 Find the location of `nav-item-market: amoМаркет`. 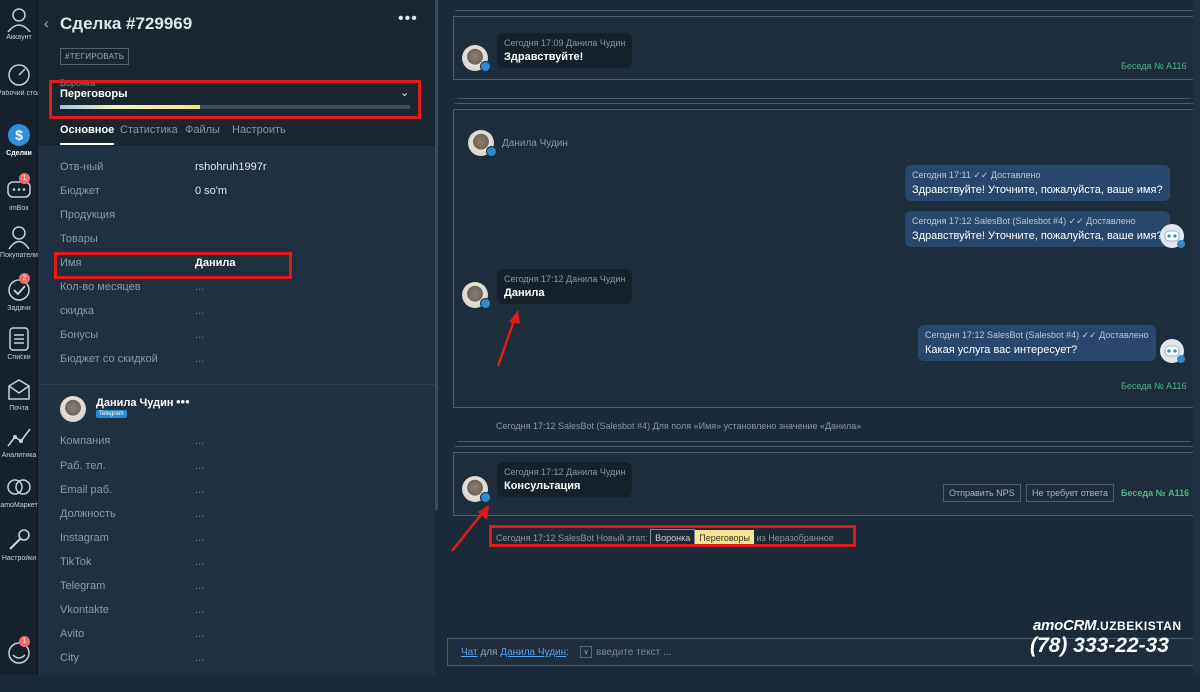

nav-item-market: amoМаркет is located at coordinates (19, 500).